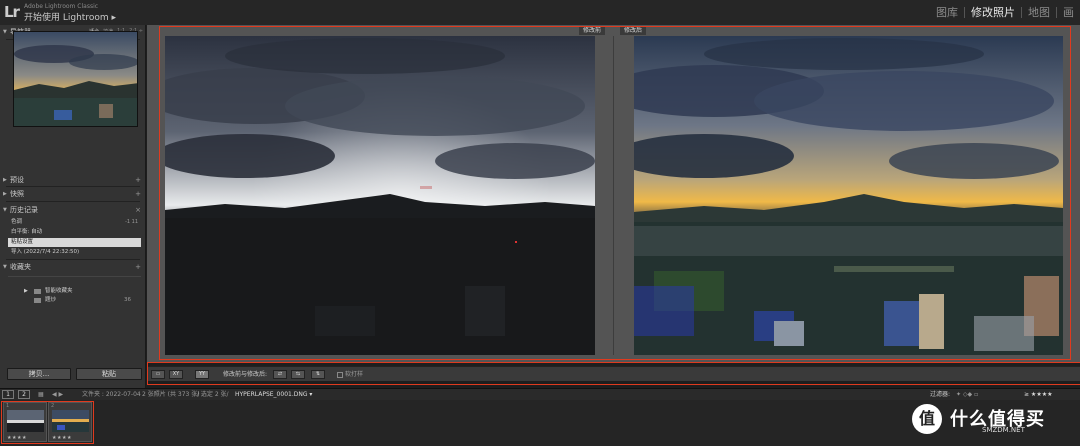  Describe the element at coordinates (138, 194) in the screenshot. I see `add-snapshot-icon: +` at that location.